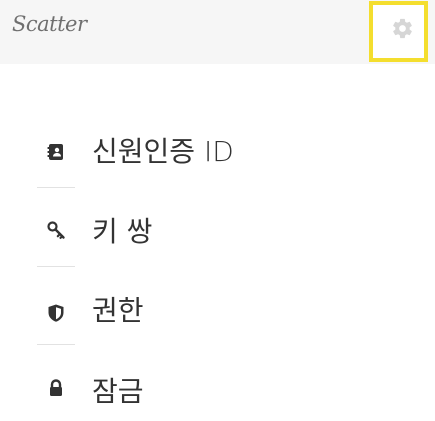 This screenshot has width=435, height=421. Describe the element at coordinates (118, 391) in the screenshot. I see `menu-item-label: 잠금` at that location.